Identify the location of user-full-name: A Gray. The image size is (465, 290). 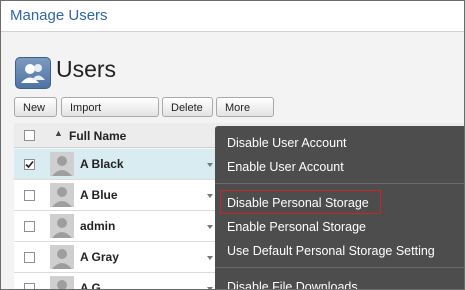
(99, 257).